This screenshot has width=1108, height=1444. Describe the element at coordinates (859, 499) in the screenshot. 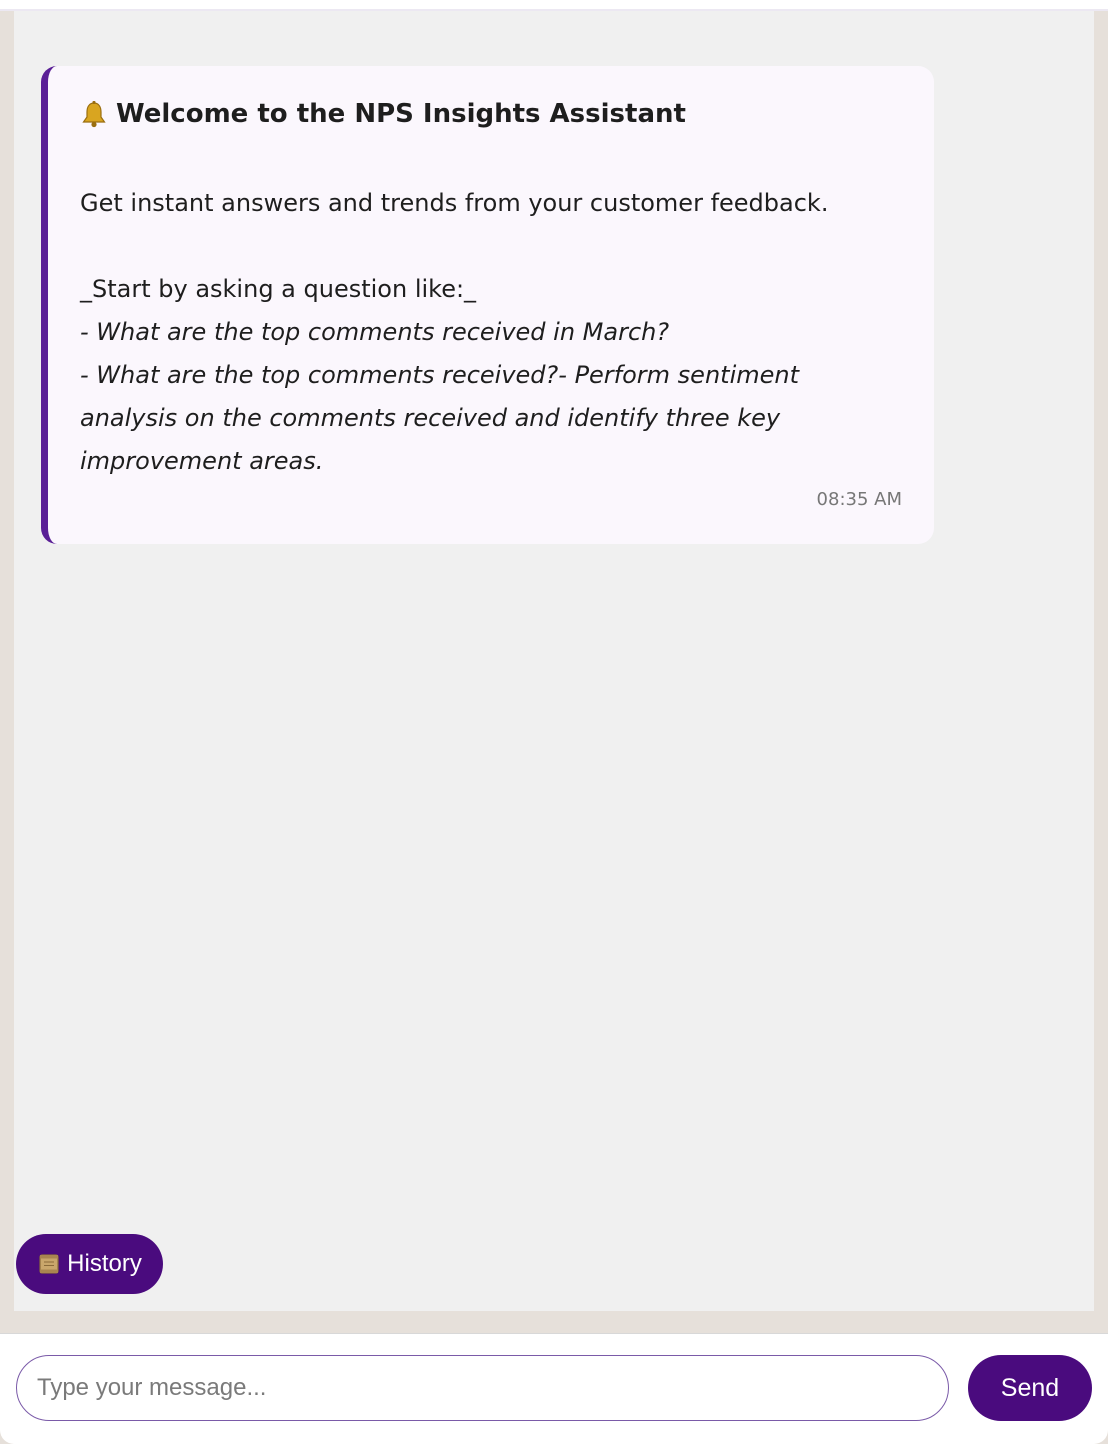

I see `message-timestamp: 08:35 AM` at that location.